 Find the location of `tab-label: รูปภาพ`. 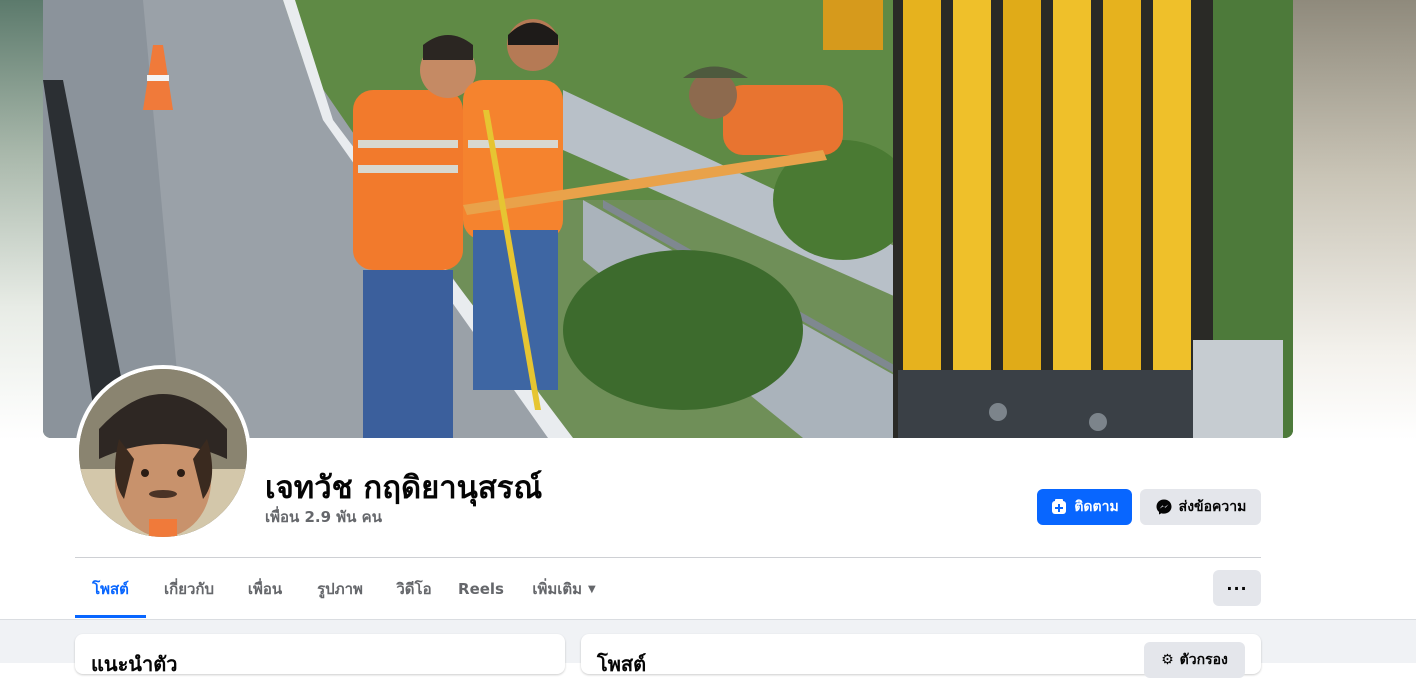

tab-label: รูปภาพ is located at coordinates (340, 589).